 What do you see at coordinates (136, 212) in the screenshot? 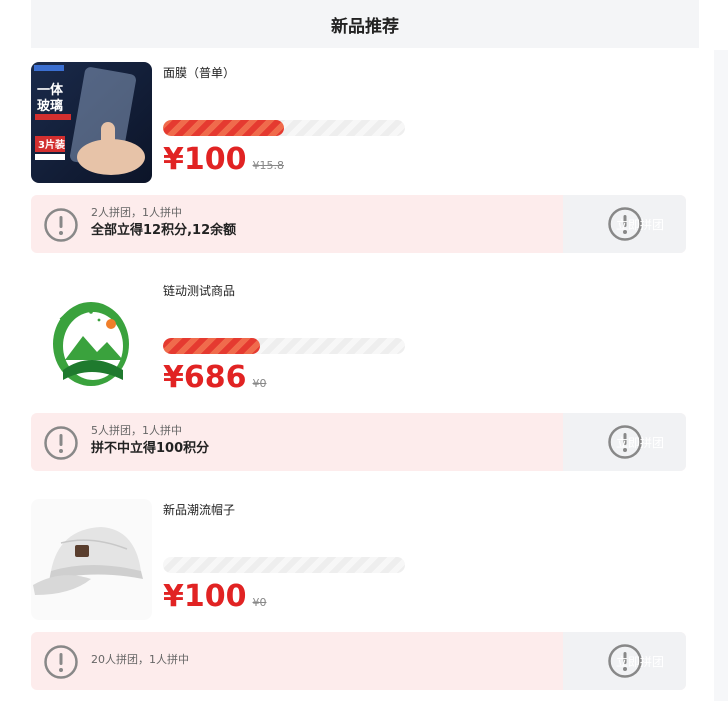
I see `group-size-text: 2人拼团，1人拼中` at bounding box center [136, 212].